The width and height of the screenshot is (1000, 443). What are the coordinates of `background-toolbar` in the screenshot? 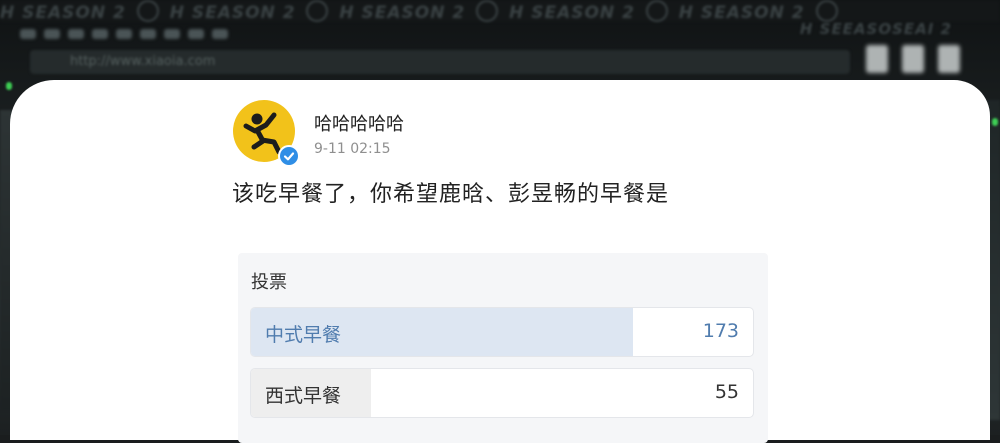 It's located at (430, 33).